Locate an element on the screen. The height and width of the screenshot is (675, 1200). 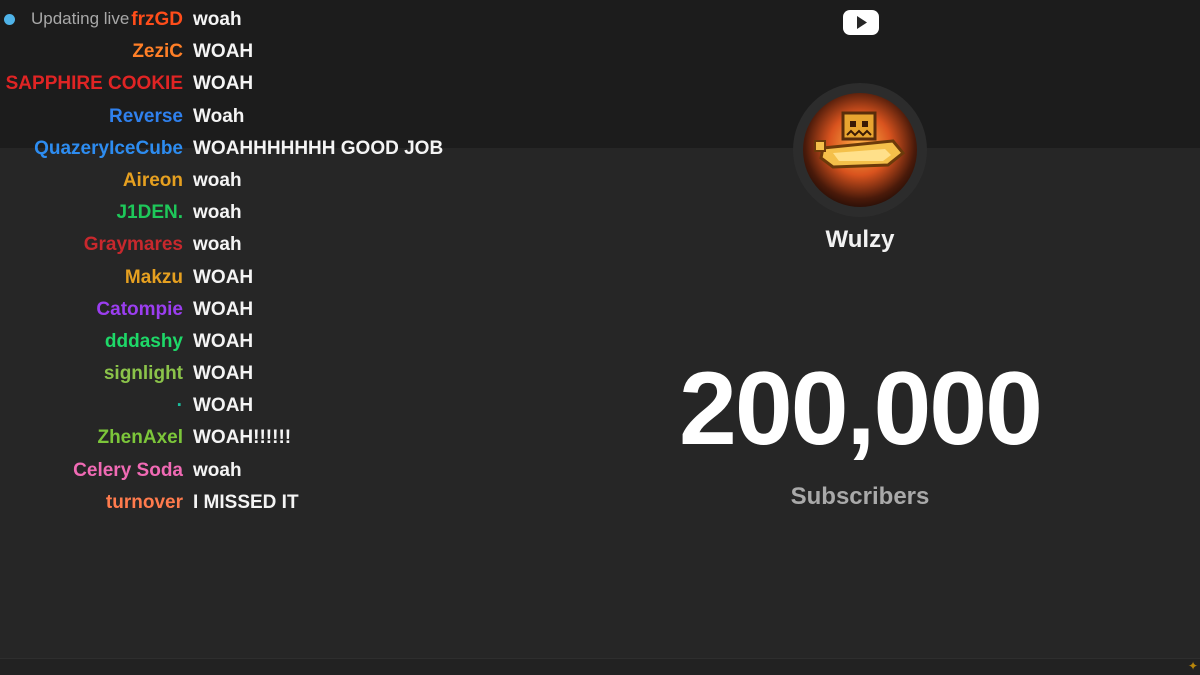
chat-message: ZhenAxel WOAH!!!!!! is located at coordinates (260, 438).